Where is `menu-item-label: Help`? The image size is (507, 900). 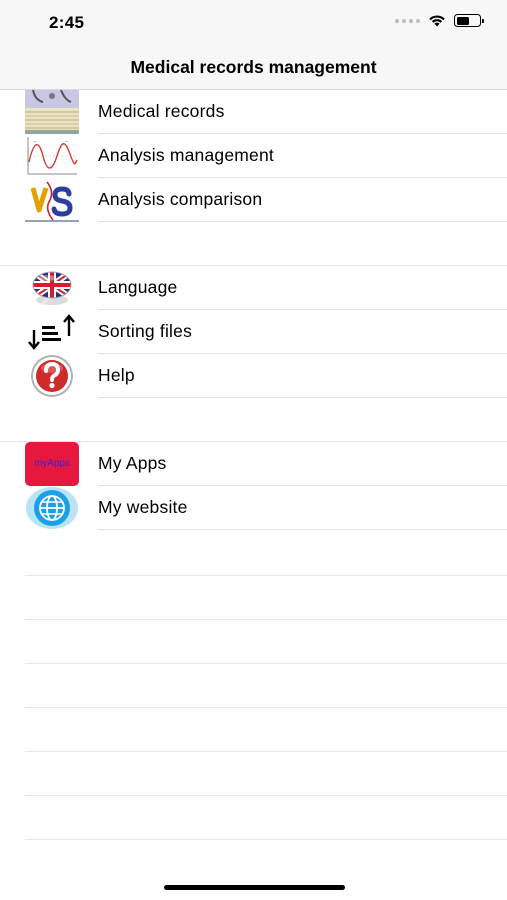 menu-item-label: Help is located at coordinates (116, 375).